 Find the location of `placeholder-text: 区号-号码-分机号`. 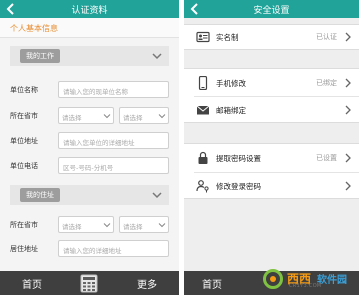

placeholder-text: 区号-号码-分机号 is located at coordinates (88, 168).